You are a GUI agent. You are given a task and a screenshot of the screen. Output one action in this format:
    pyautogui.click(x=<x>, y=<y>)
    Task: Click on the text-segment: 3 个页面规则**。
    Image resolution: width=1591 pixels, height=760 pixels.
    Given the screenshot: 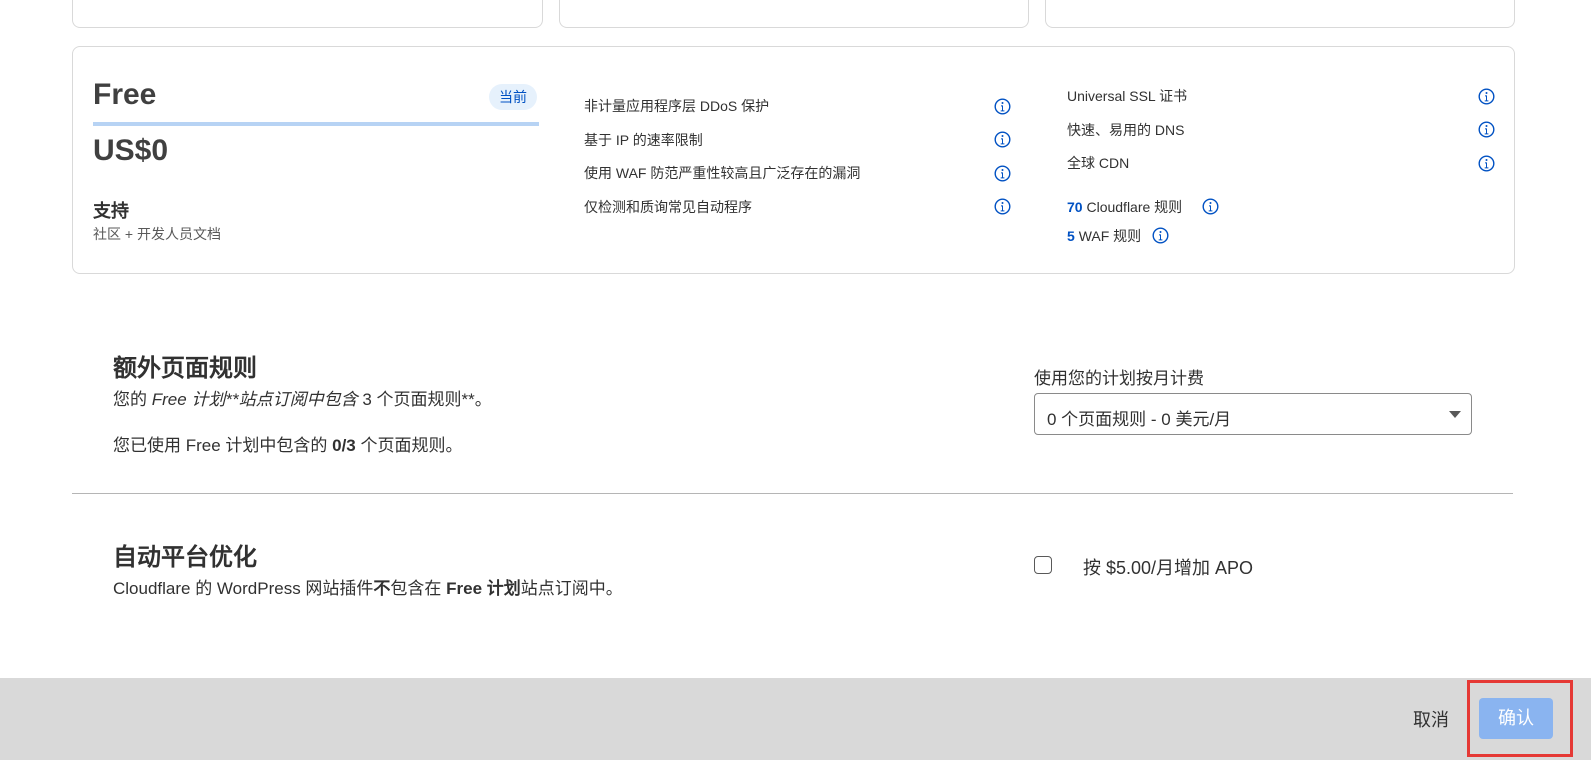 What is the action you would take?
    pyautogui.click(x=424, y=399)
    